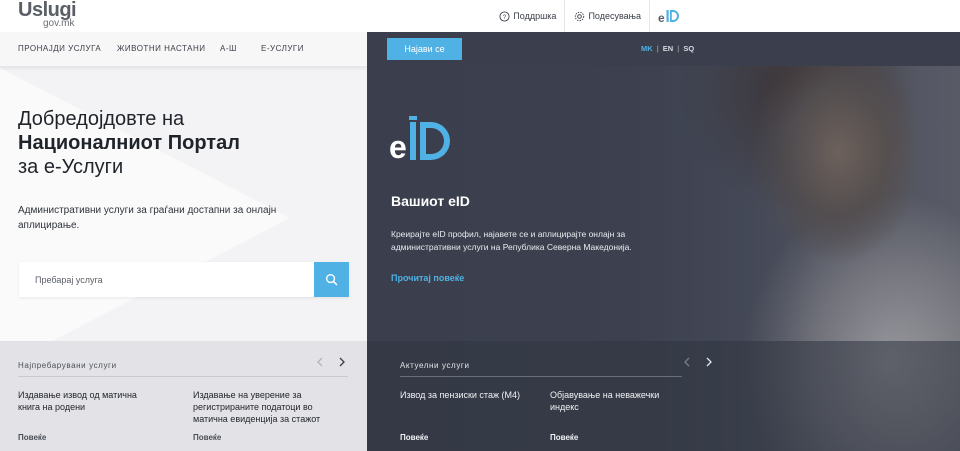 The height and width of the screenshot is (451, 960). Describe the element at coordinates (698, 362) in the screenshot. I see `current-carousel-arrows` at that location.